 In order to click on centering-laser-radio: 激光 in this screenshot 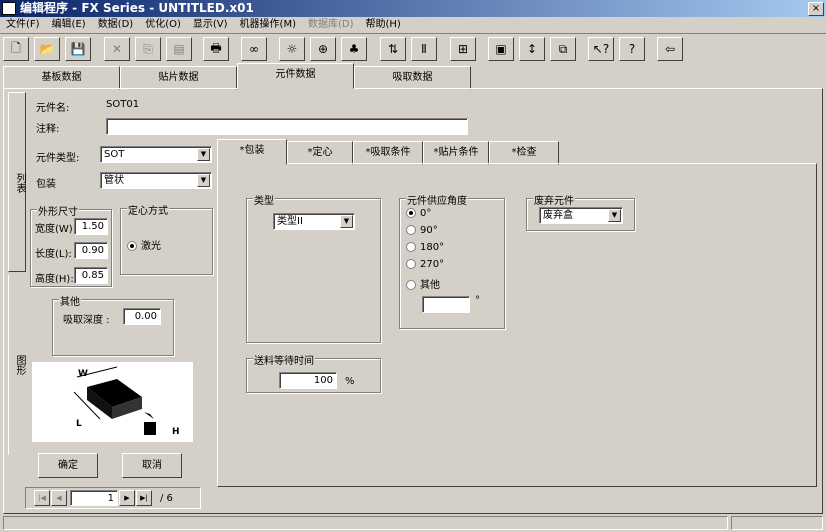, I will do `click(144, 244)`.